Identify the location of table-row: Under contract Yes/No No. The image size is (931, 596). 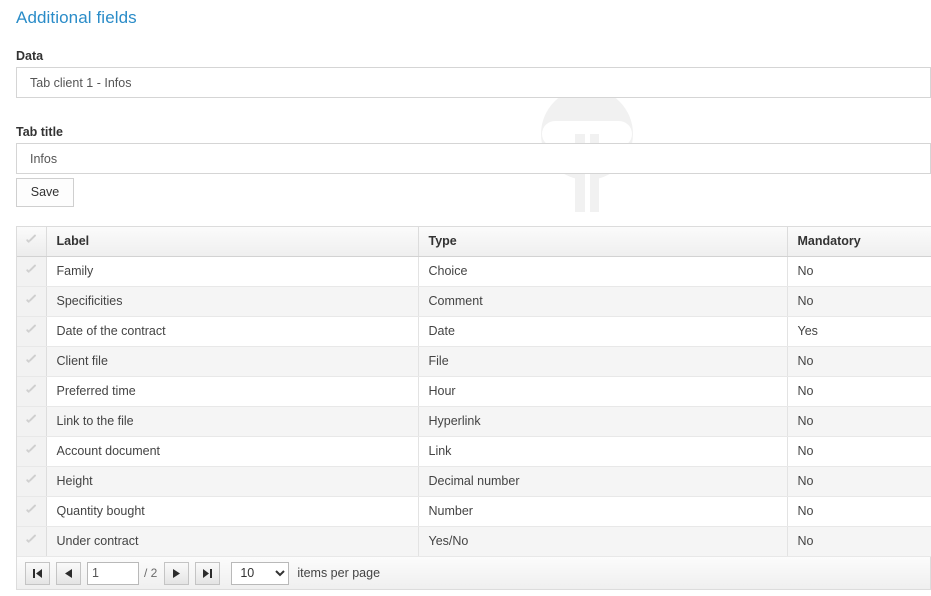
(474, 541).